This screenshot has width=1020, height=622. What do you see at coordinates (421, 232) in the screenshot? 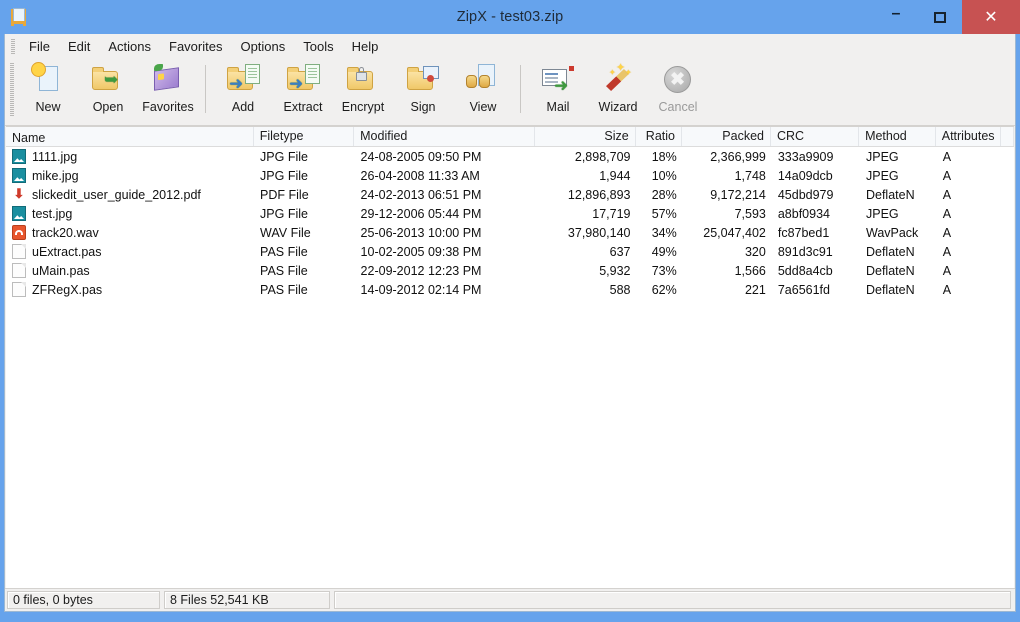
I see `cell-modified: 25-06-2013 10:00 PM` at bounding box center [421, 232].